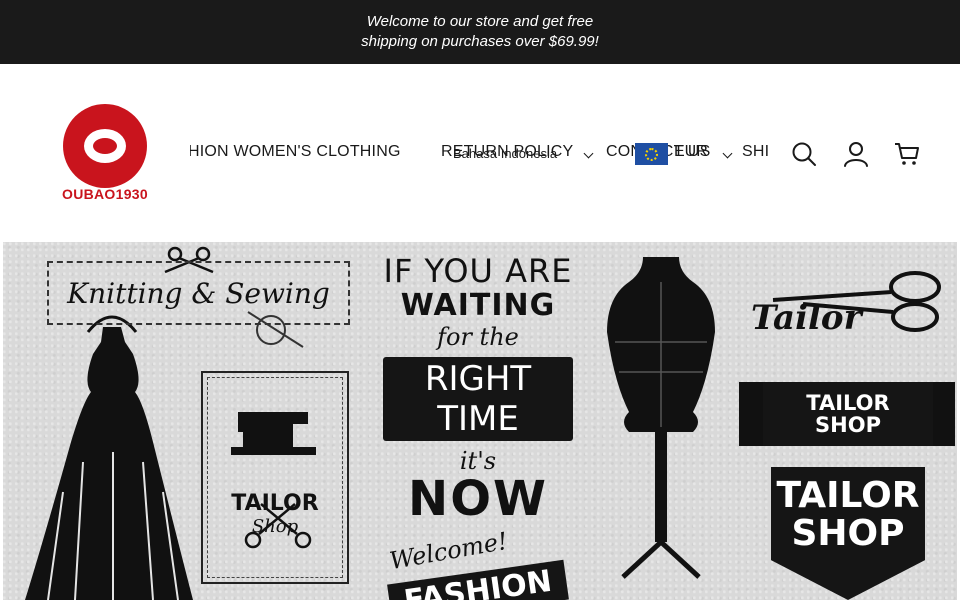 This screenshot has height=600, width=960. I want to click on search-button, so click(804, 154).